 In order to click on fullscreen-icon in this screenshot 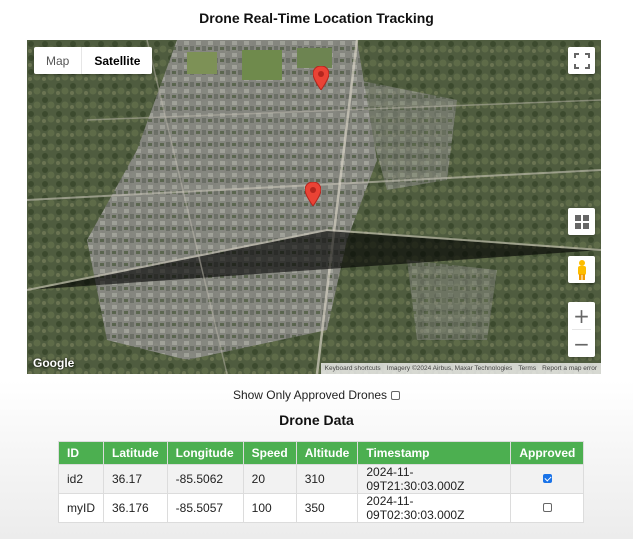, I will do `click(581, 60)`.